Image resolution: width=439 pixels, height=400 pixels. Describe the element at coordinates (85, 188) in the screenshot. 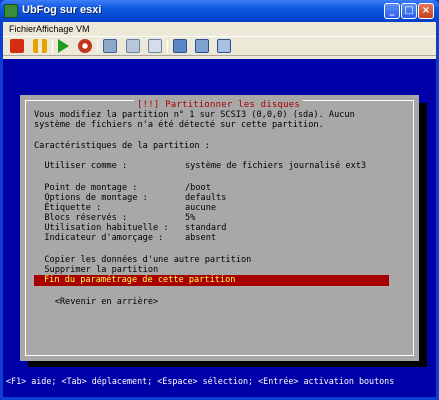

I see `field-mount-point-label: Point de montage :` at that location.